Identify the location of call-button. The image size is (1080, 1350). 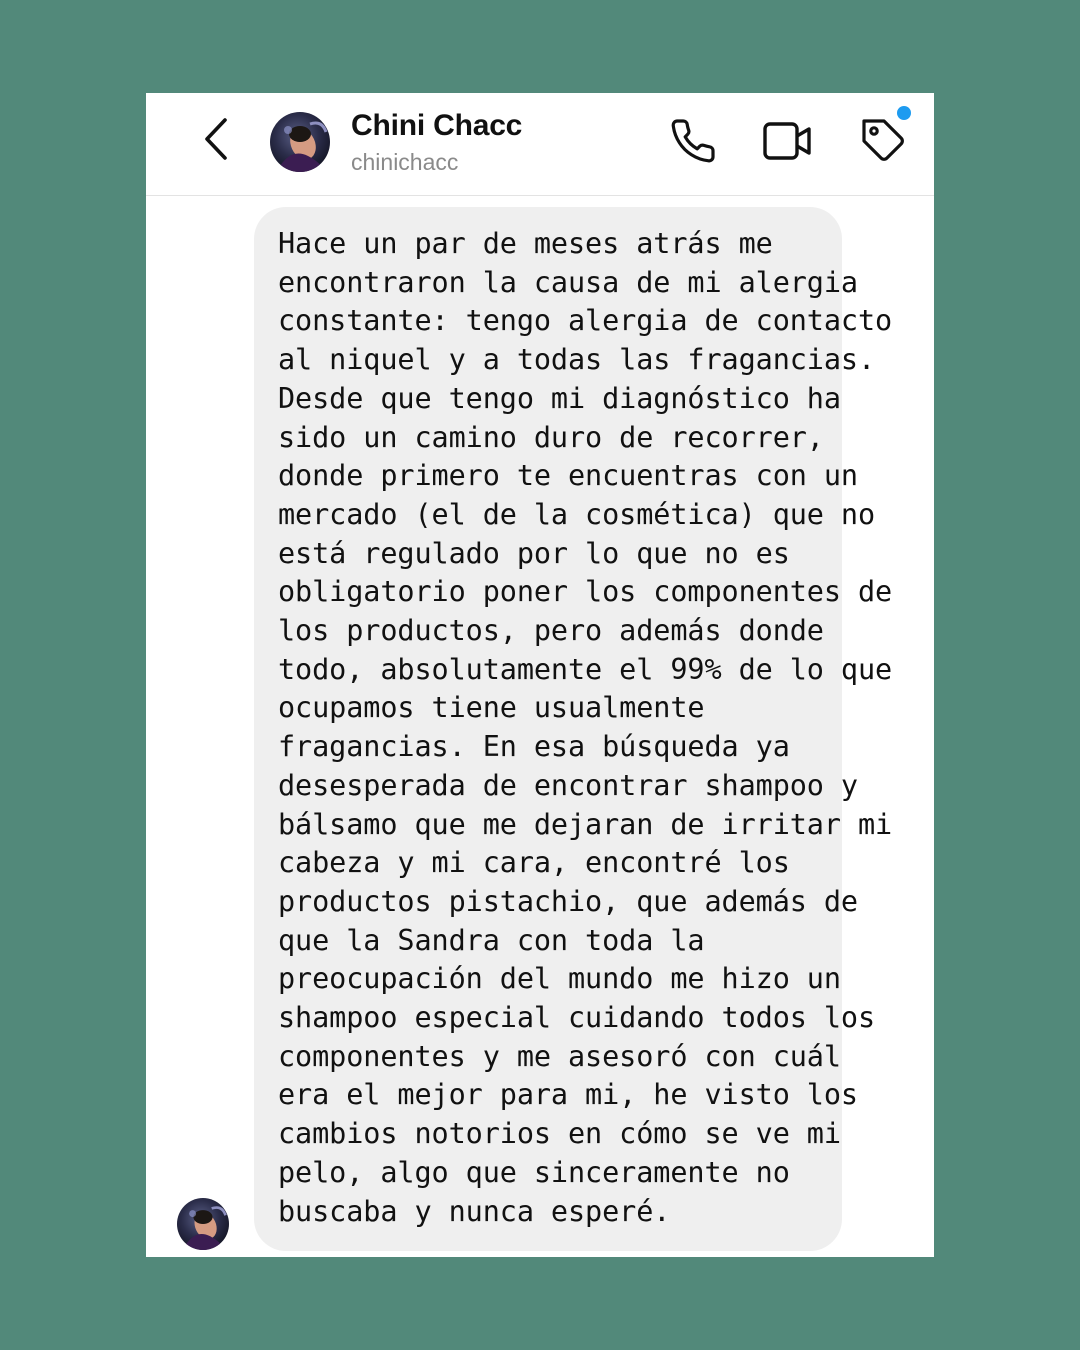
(693, 143).